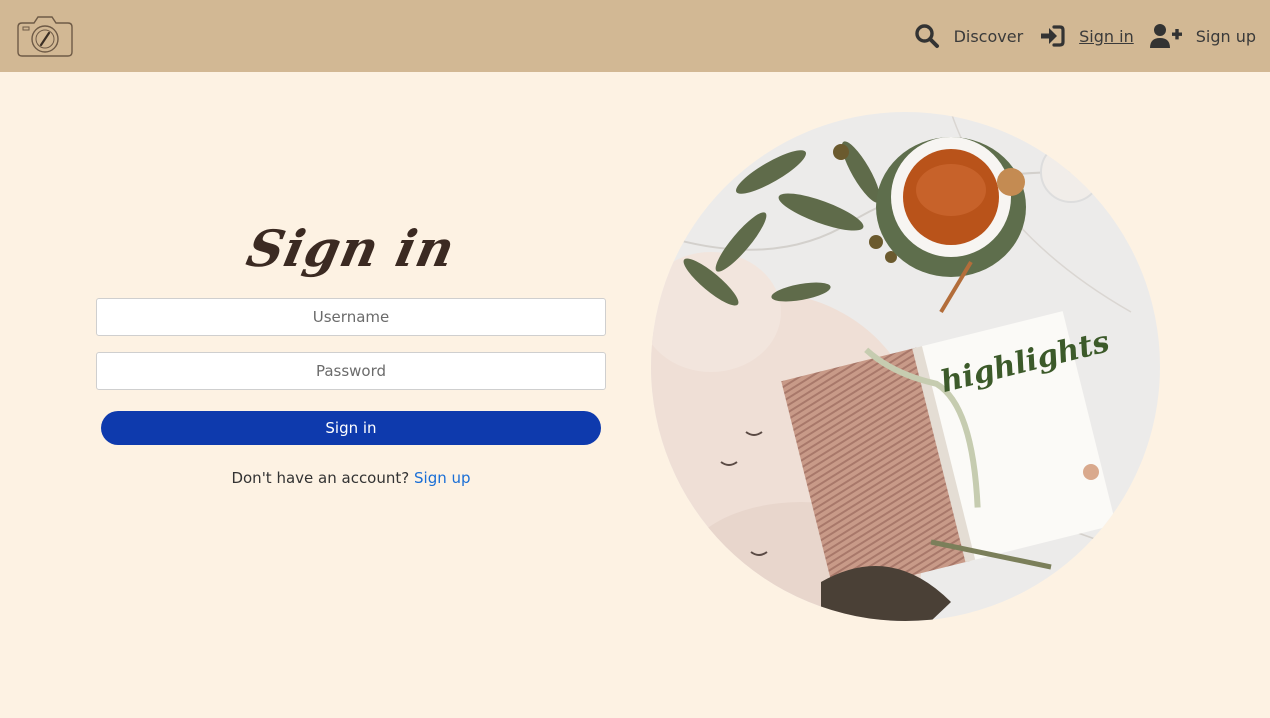 This screenshot has width=1270, height=718. I want to click on no-account-text: Don't have an account?, so click(320, 478).